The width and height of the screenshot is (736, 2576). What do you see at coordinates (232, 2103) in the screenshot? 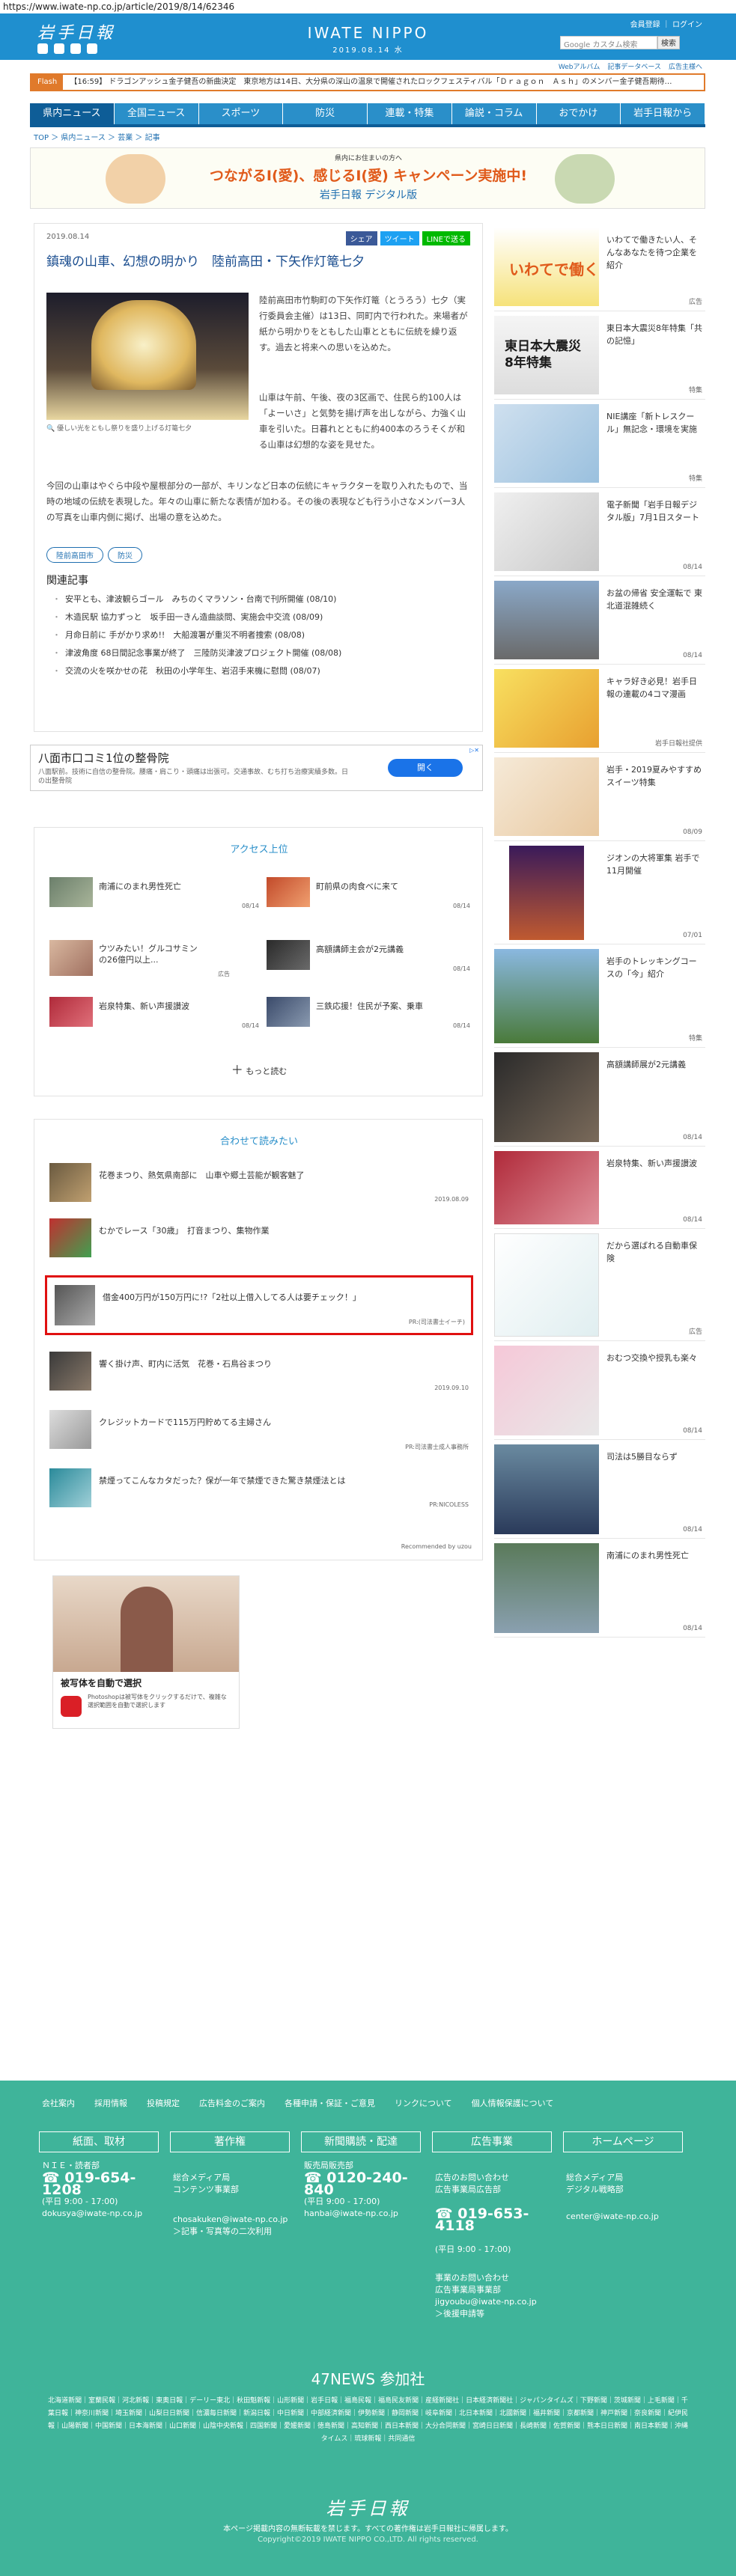
I see `footer-link: 広告料金のご案内` at bounding box center [232, 2103].